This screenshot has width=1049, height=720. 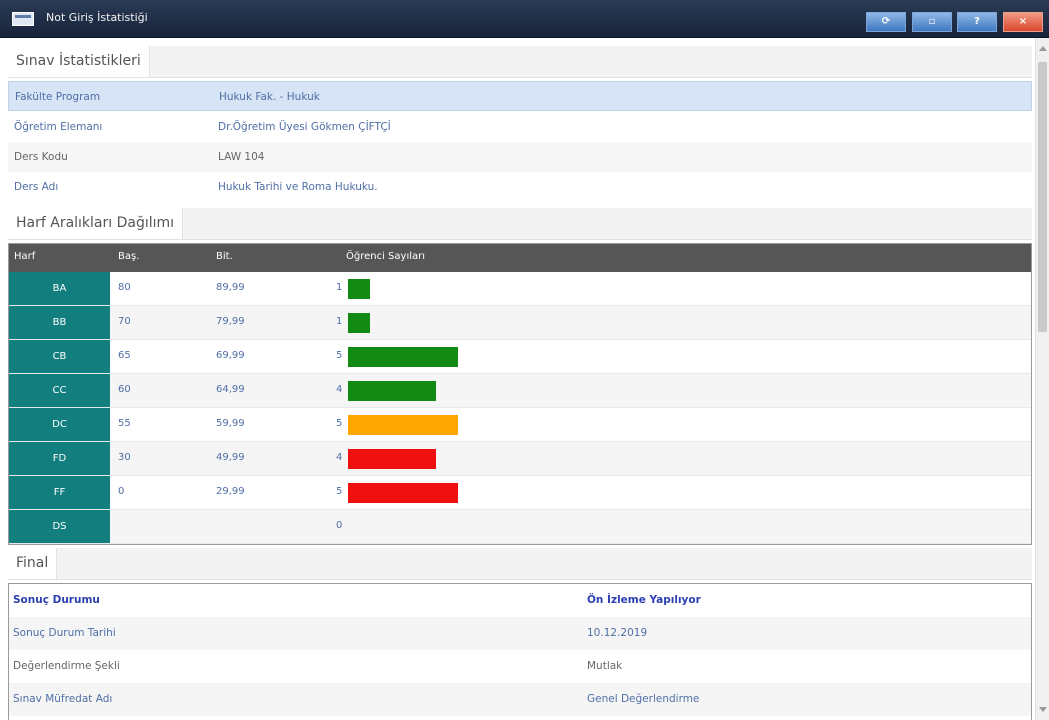 What do you see at coordinates (23, 19) in the screenshot?
I see `window-icon` at bounding box center [23, 19].